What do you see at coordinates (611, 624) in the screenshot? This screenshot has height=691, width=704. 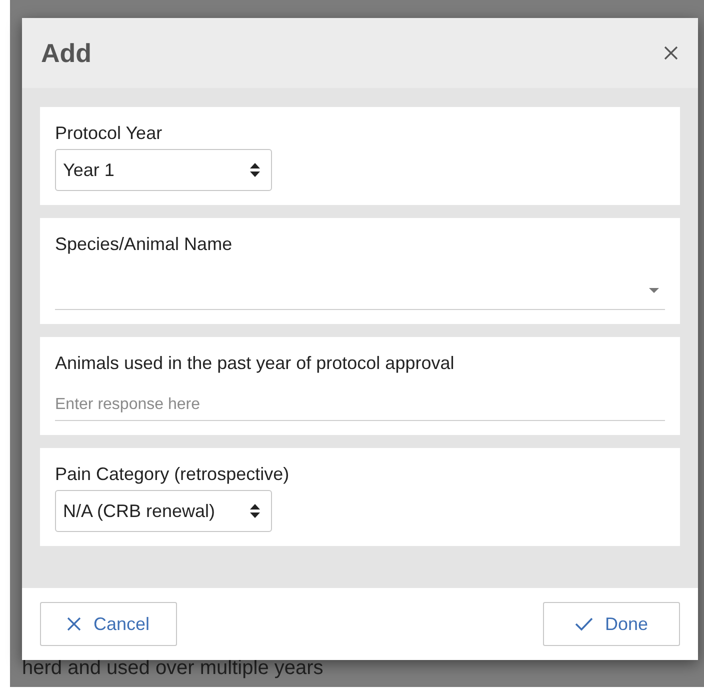 I see `done-button: Done` at bounding box center [611, 624].